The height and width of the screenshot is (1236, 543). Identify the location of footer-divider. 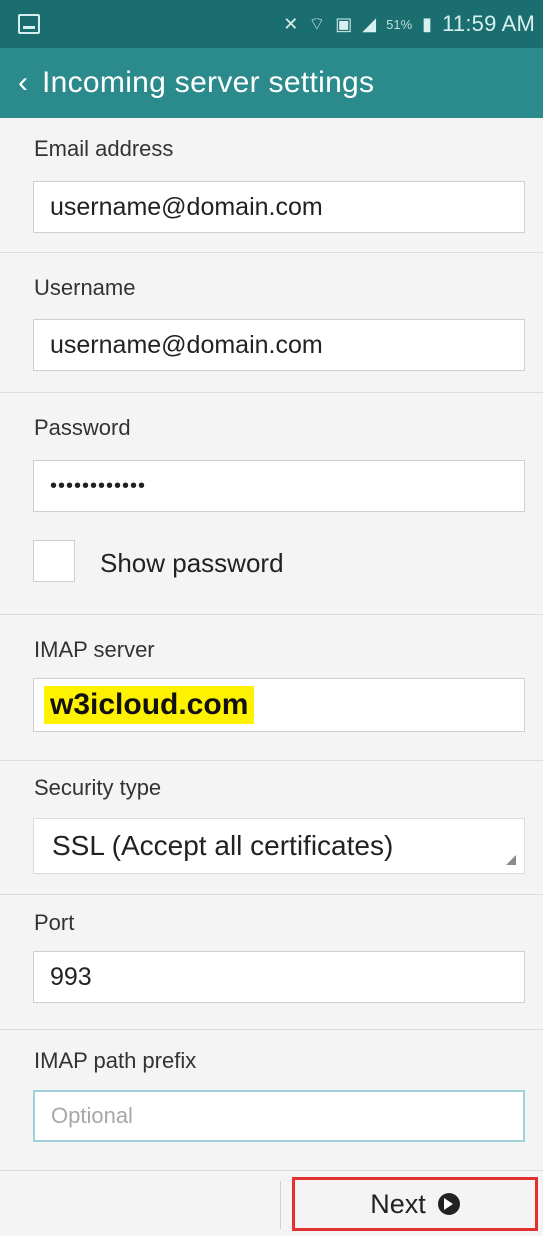
(280, 1205).